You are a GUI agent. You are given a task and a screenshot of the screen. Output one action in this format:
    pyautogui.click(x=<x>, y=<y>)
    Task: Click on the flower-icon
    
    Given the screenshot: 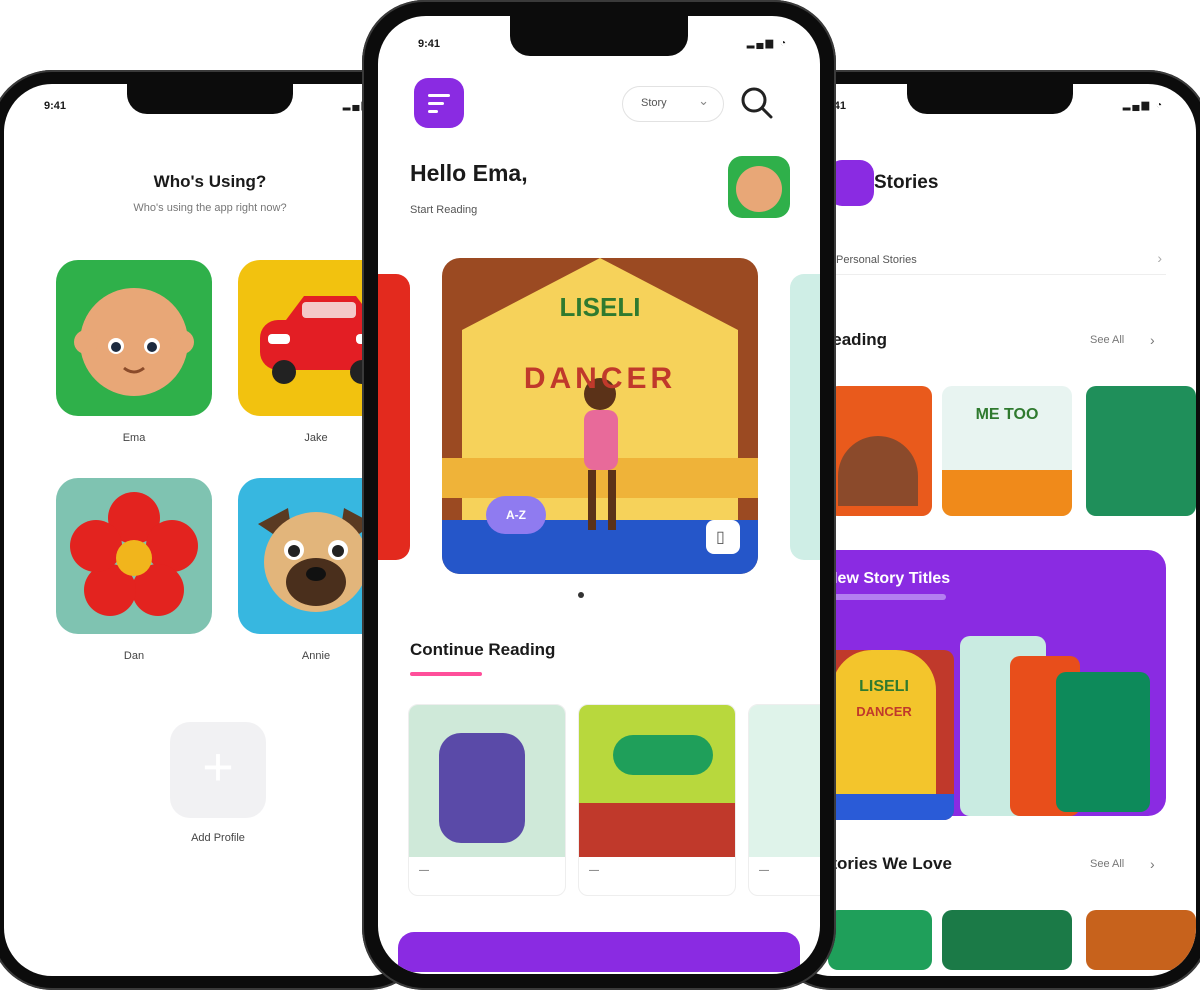 What is the action you would take?
    pyautogui.click(x=134, y=554)
    